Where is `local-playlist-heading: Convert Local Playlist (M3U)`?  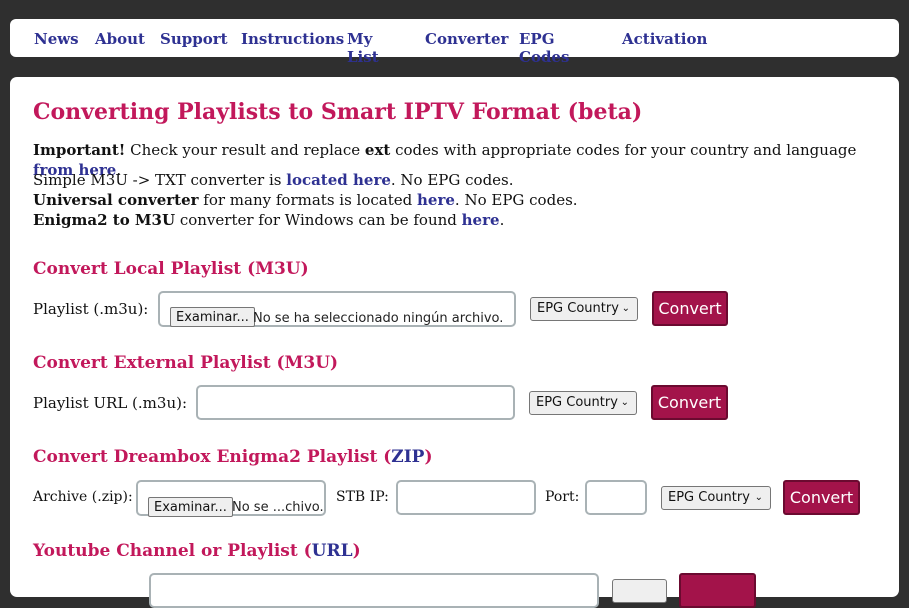
local-playlist-heading: Convert Local Playlist (M3U) is located at coordinates (171, 269).